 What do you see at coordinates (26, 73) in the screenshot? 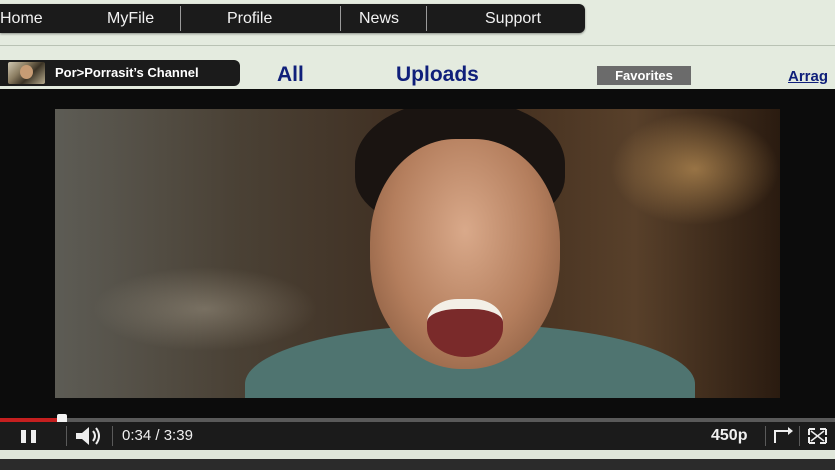
I see `channel-avatar` at bounding box center [26, 73].